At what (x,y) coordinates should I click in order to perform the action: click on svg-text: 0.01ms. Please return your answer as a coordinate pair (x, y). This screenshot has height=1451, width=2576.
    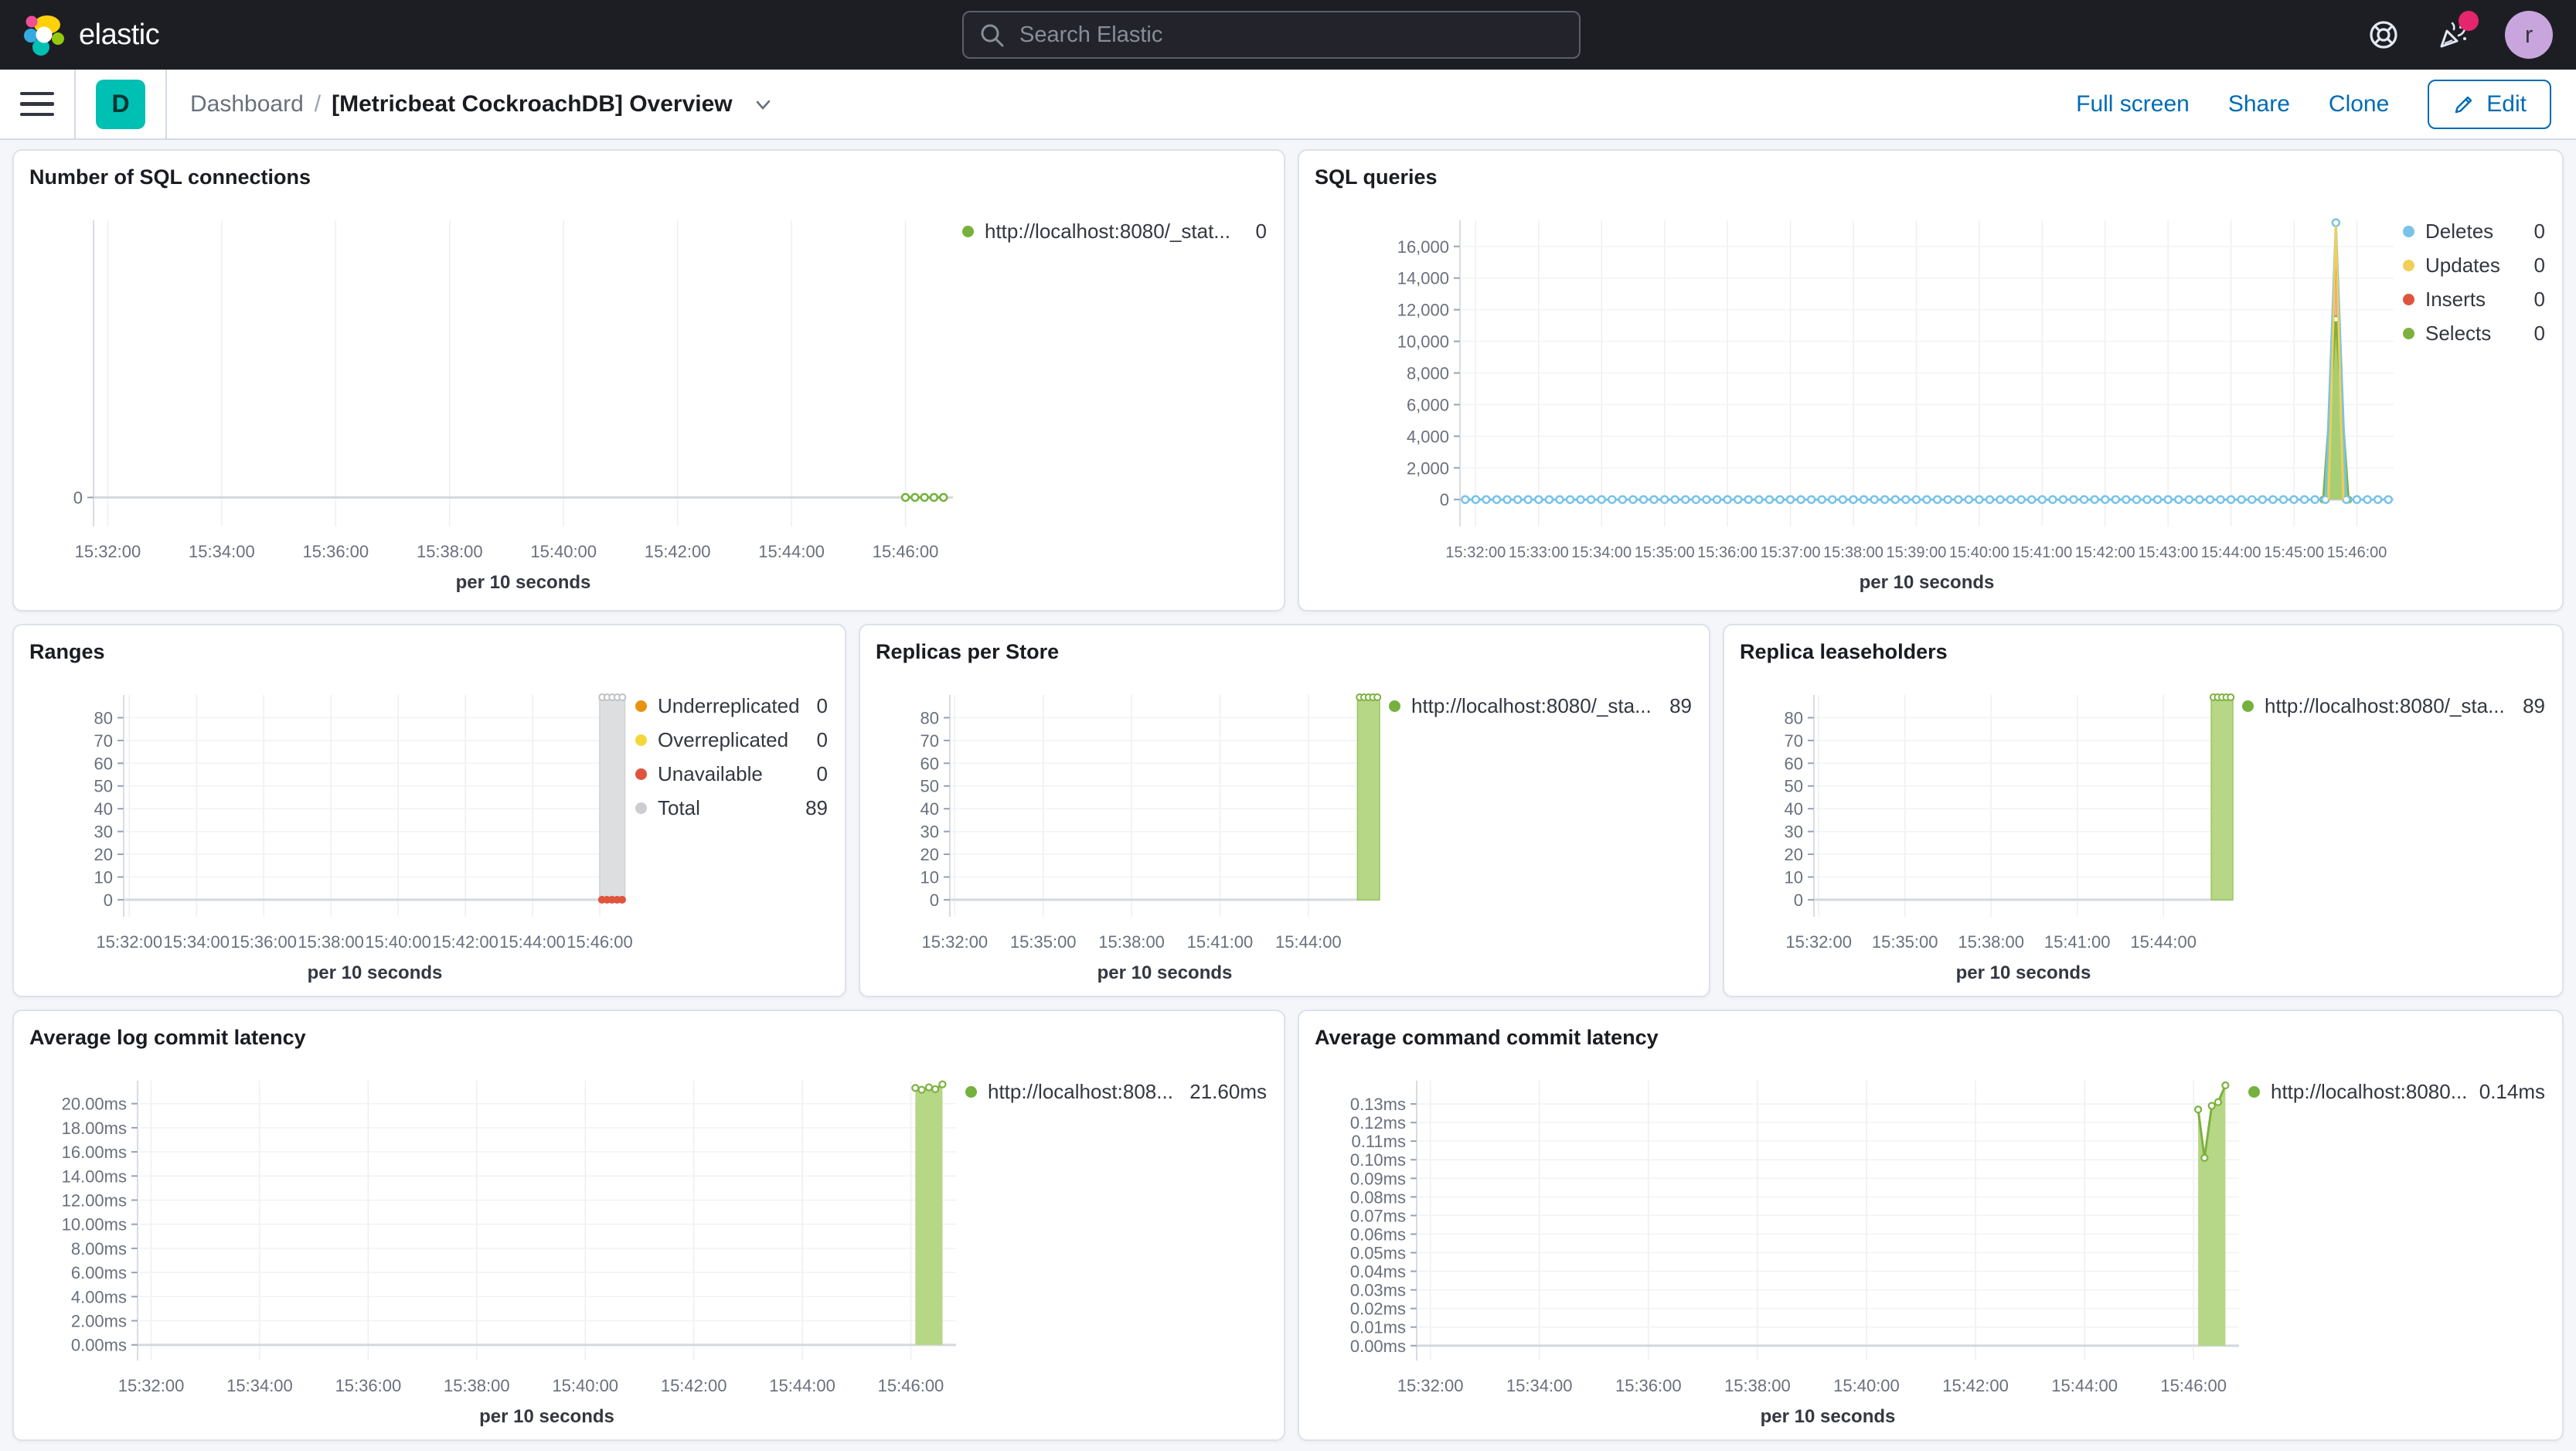
    Looking at the image, I should click on (1378, 1327).